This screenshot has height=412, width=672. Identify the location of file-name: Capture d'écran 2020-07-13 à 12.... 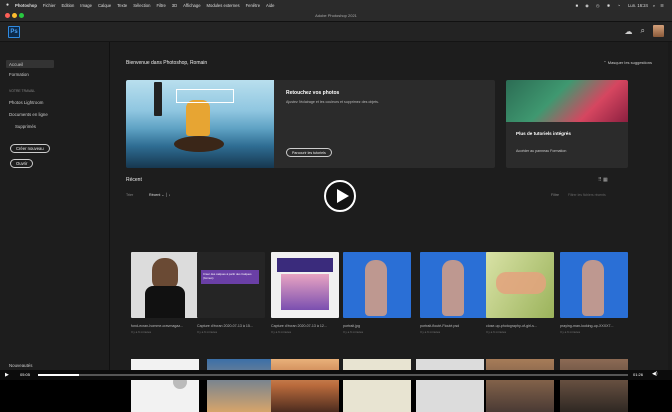
(305, 326).